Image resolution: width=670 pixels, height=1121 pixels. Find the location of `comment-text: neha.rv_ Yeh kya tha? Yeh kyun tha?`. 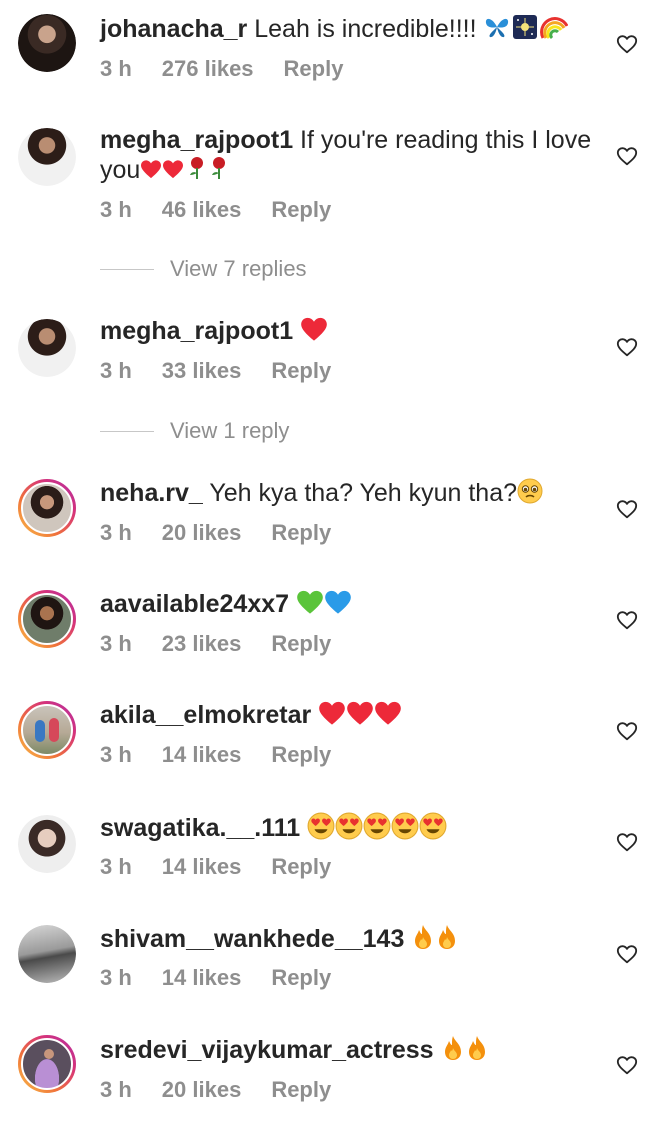

comment-text: neha.rv_ Yeh kya tha? Yeh kyun tha? is located at coordinates (350, 494).